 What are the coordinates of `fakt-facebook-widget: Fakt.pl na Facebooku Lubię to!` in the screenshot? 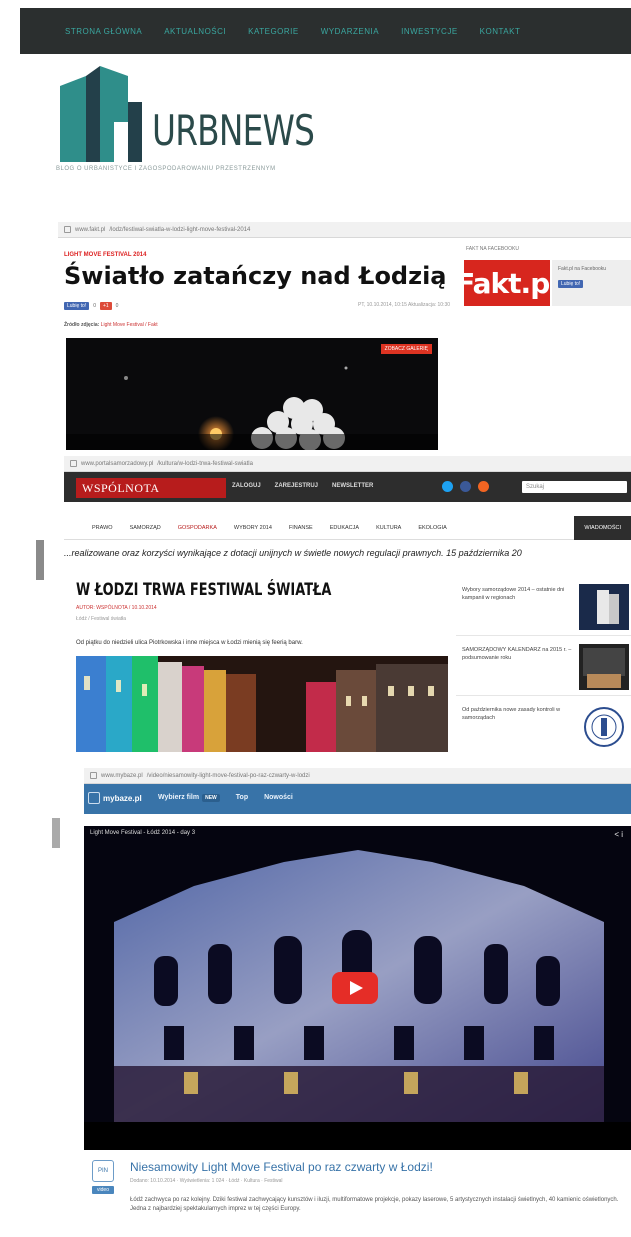 It's located at (591, 283).